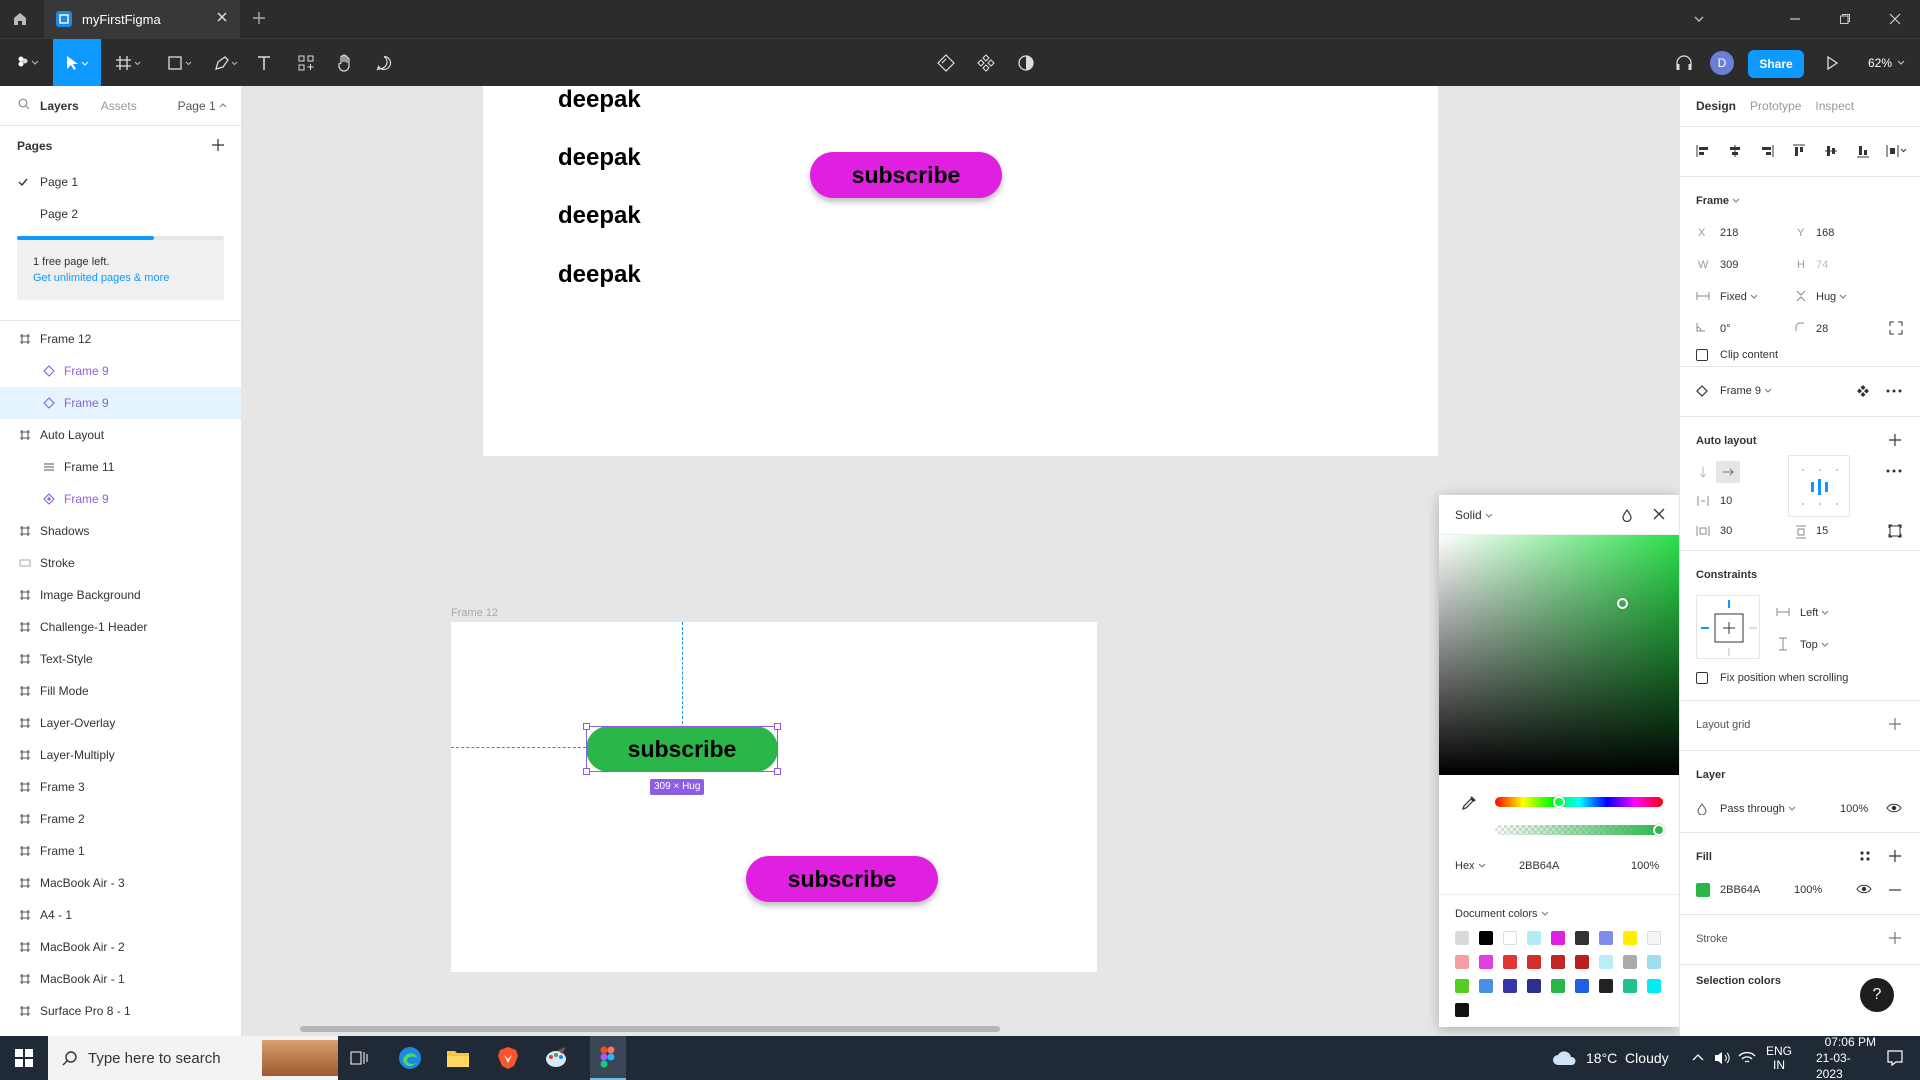  I want to click on hex-input: 2BB64A, so click(1539, 866).